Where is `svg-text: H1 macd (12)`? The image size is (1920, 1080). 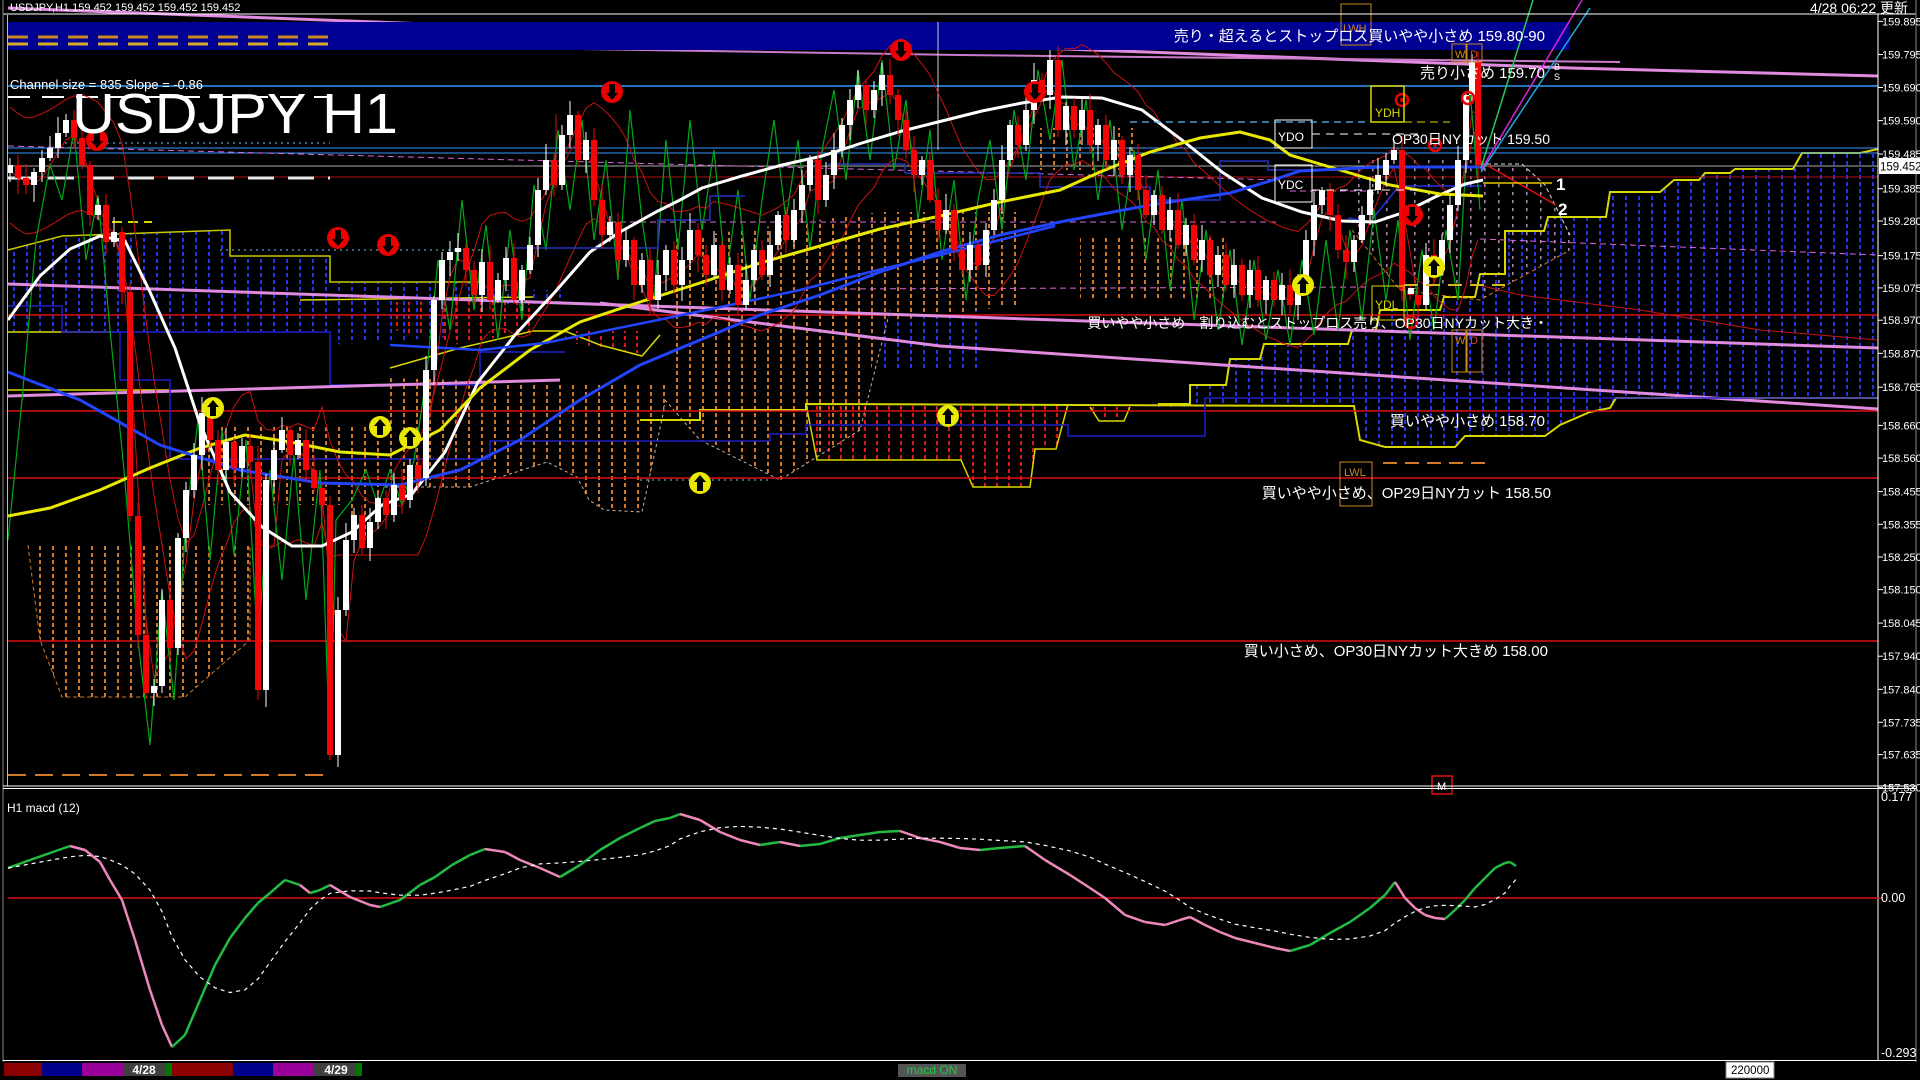
svg-text: H1 macd (12) is located at coordinates (43, 808).